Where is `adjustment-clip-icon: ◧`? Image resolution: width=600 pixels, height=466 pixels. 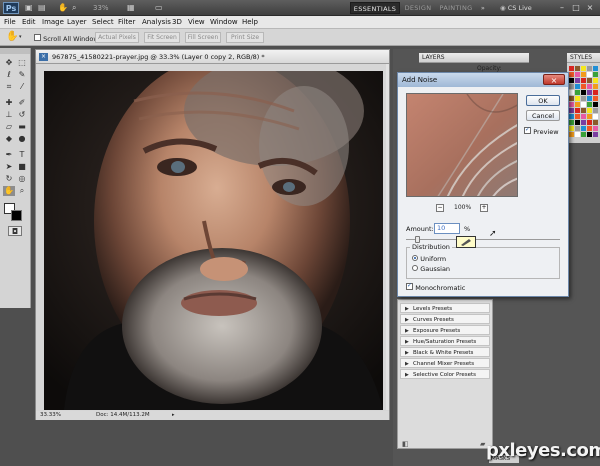
adjustment-clip-icon: ◧ is located at coordinates (405, 444).